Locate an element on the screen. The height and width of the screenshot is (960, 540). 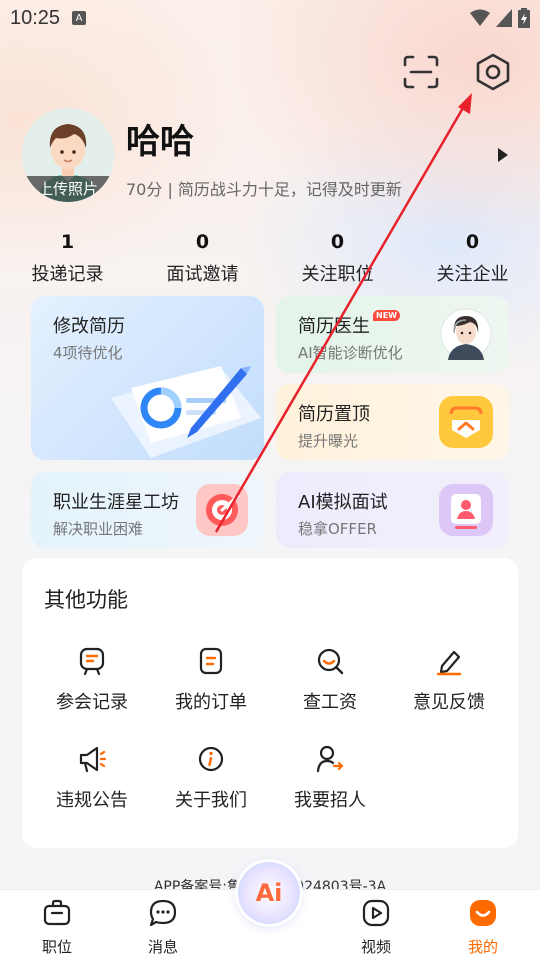
resume-top-card: 简历置顶 提升曝光 is located at coordinates (392, 422).